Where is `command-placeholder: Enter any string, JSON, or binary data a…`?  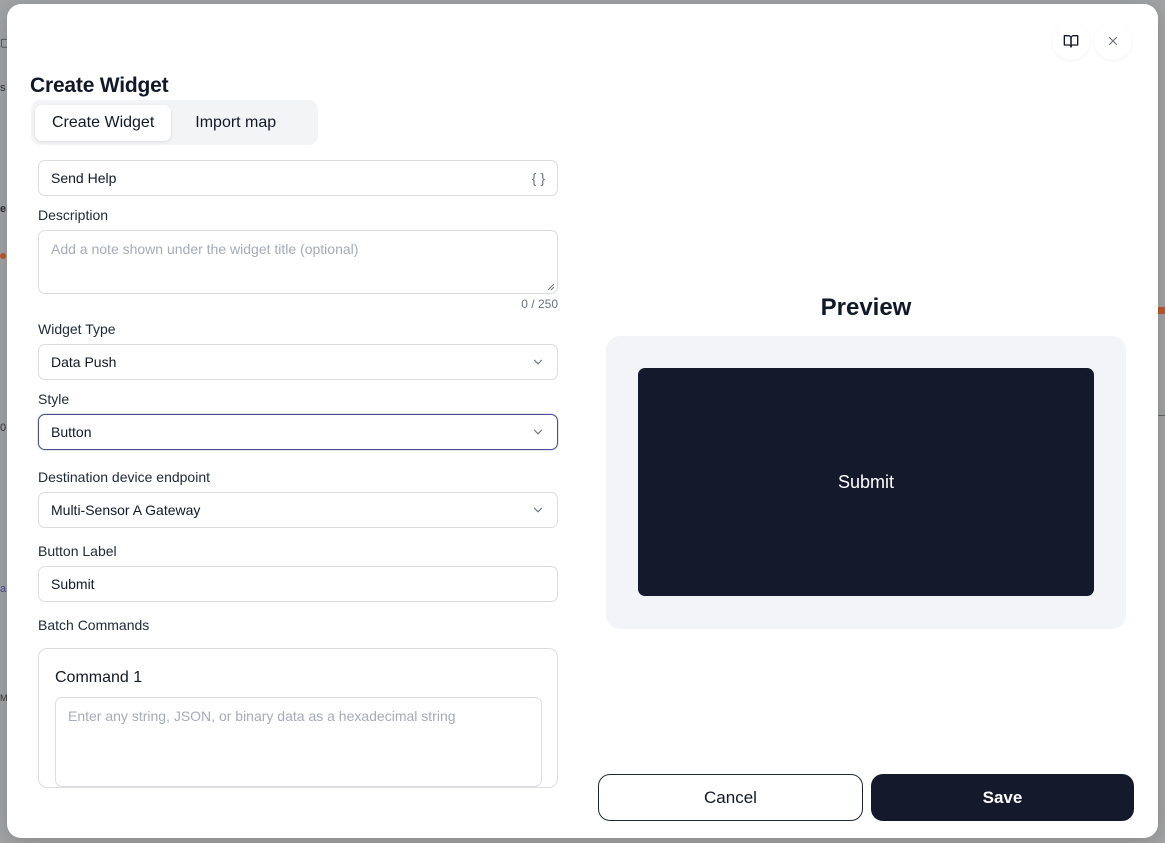
command-placeholder: Enter any string, JSON, or binary data a… is located at coordinates (262, 716).